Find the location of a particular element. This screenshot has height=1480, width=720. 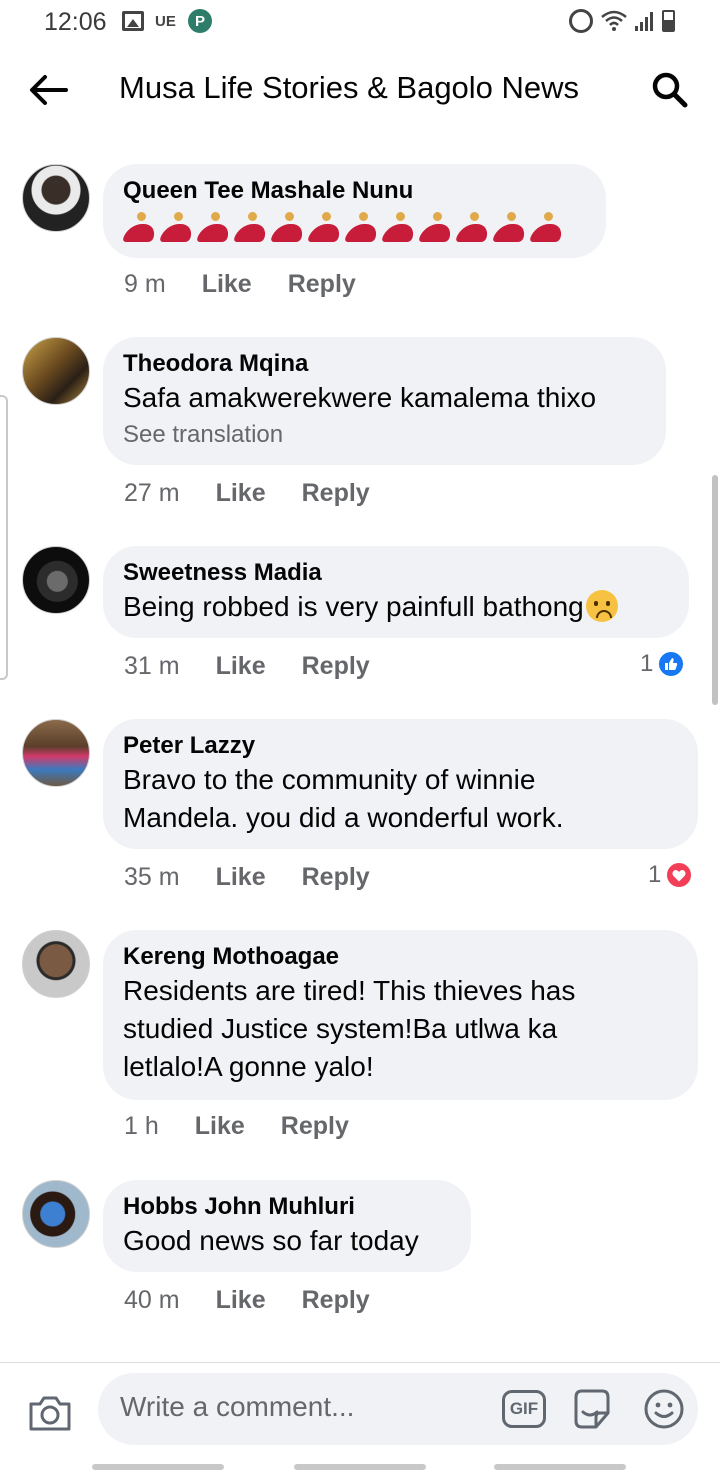

wifi-icon is located at coordinates (614, 21).